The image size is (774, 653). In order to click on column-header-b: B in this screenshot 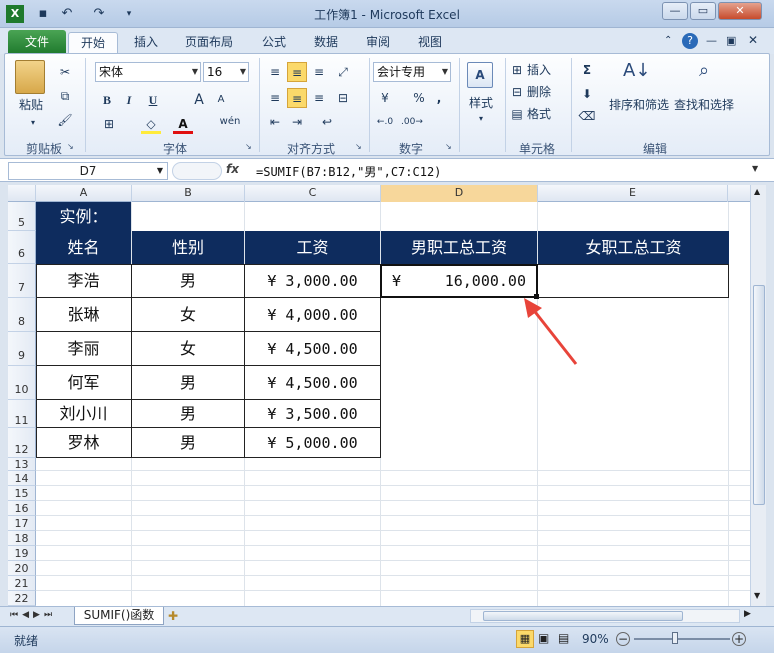, I will do `click(188, 193)`.